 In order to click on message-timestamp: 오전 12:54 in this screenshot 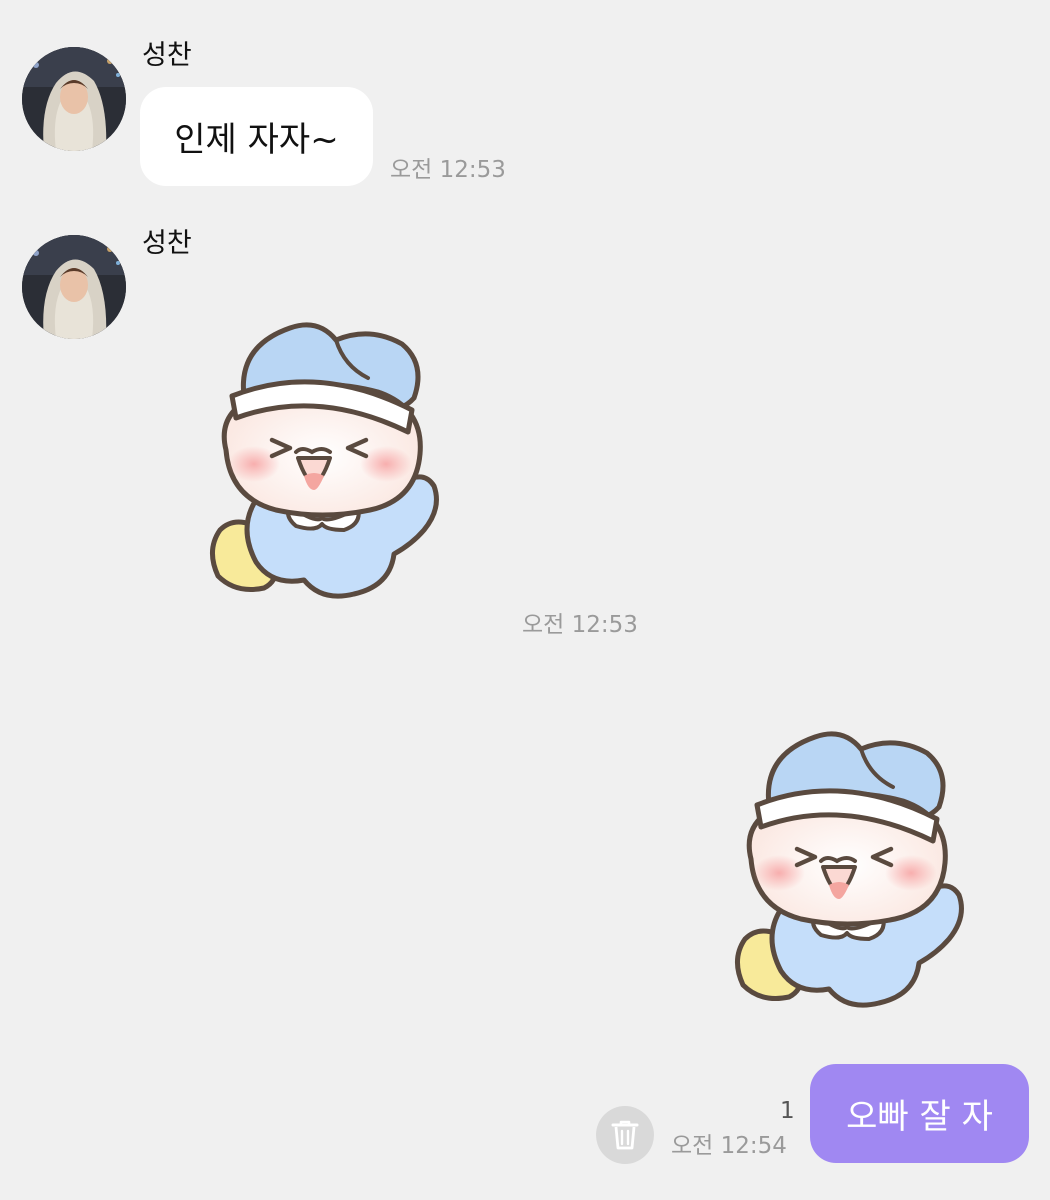, I will do `click(729, 1146)`.